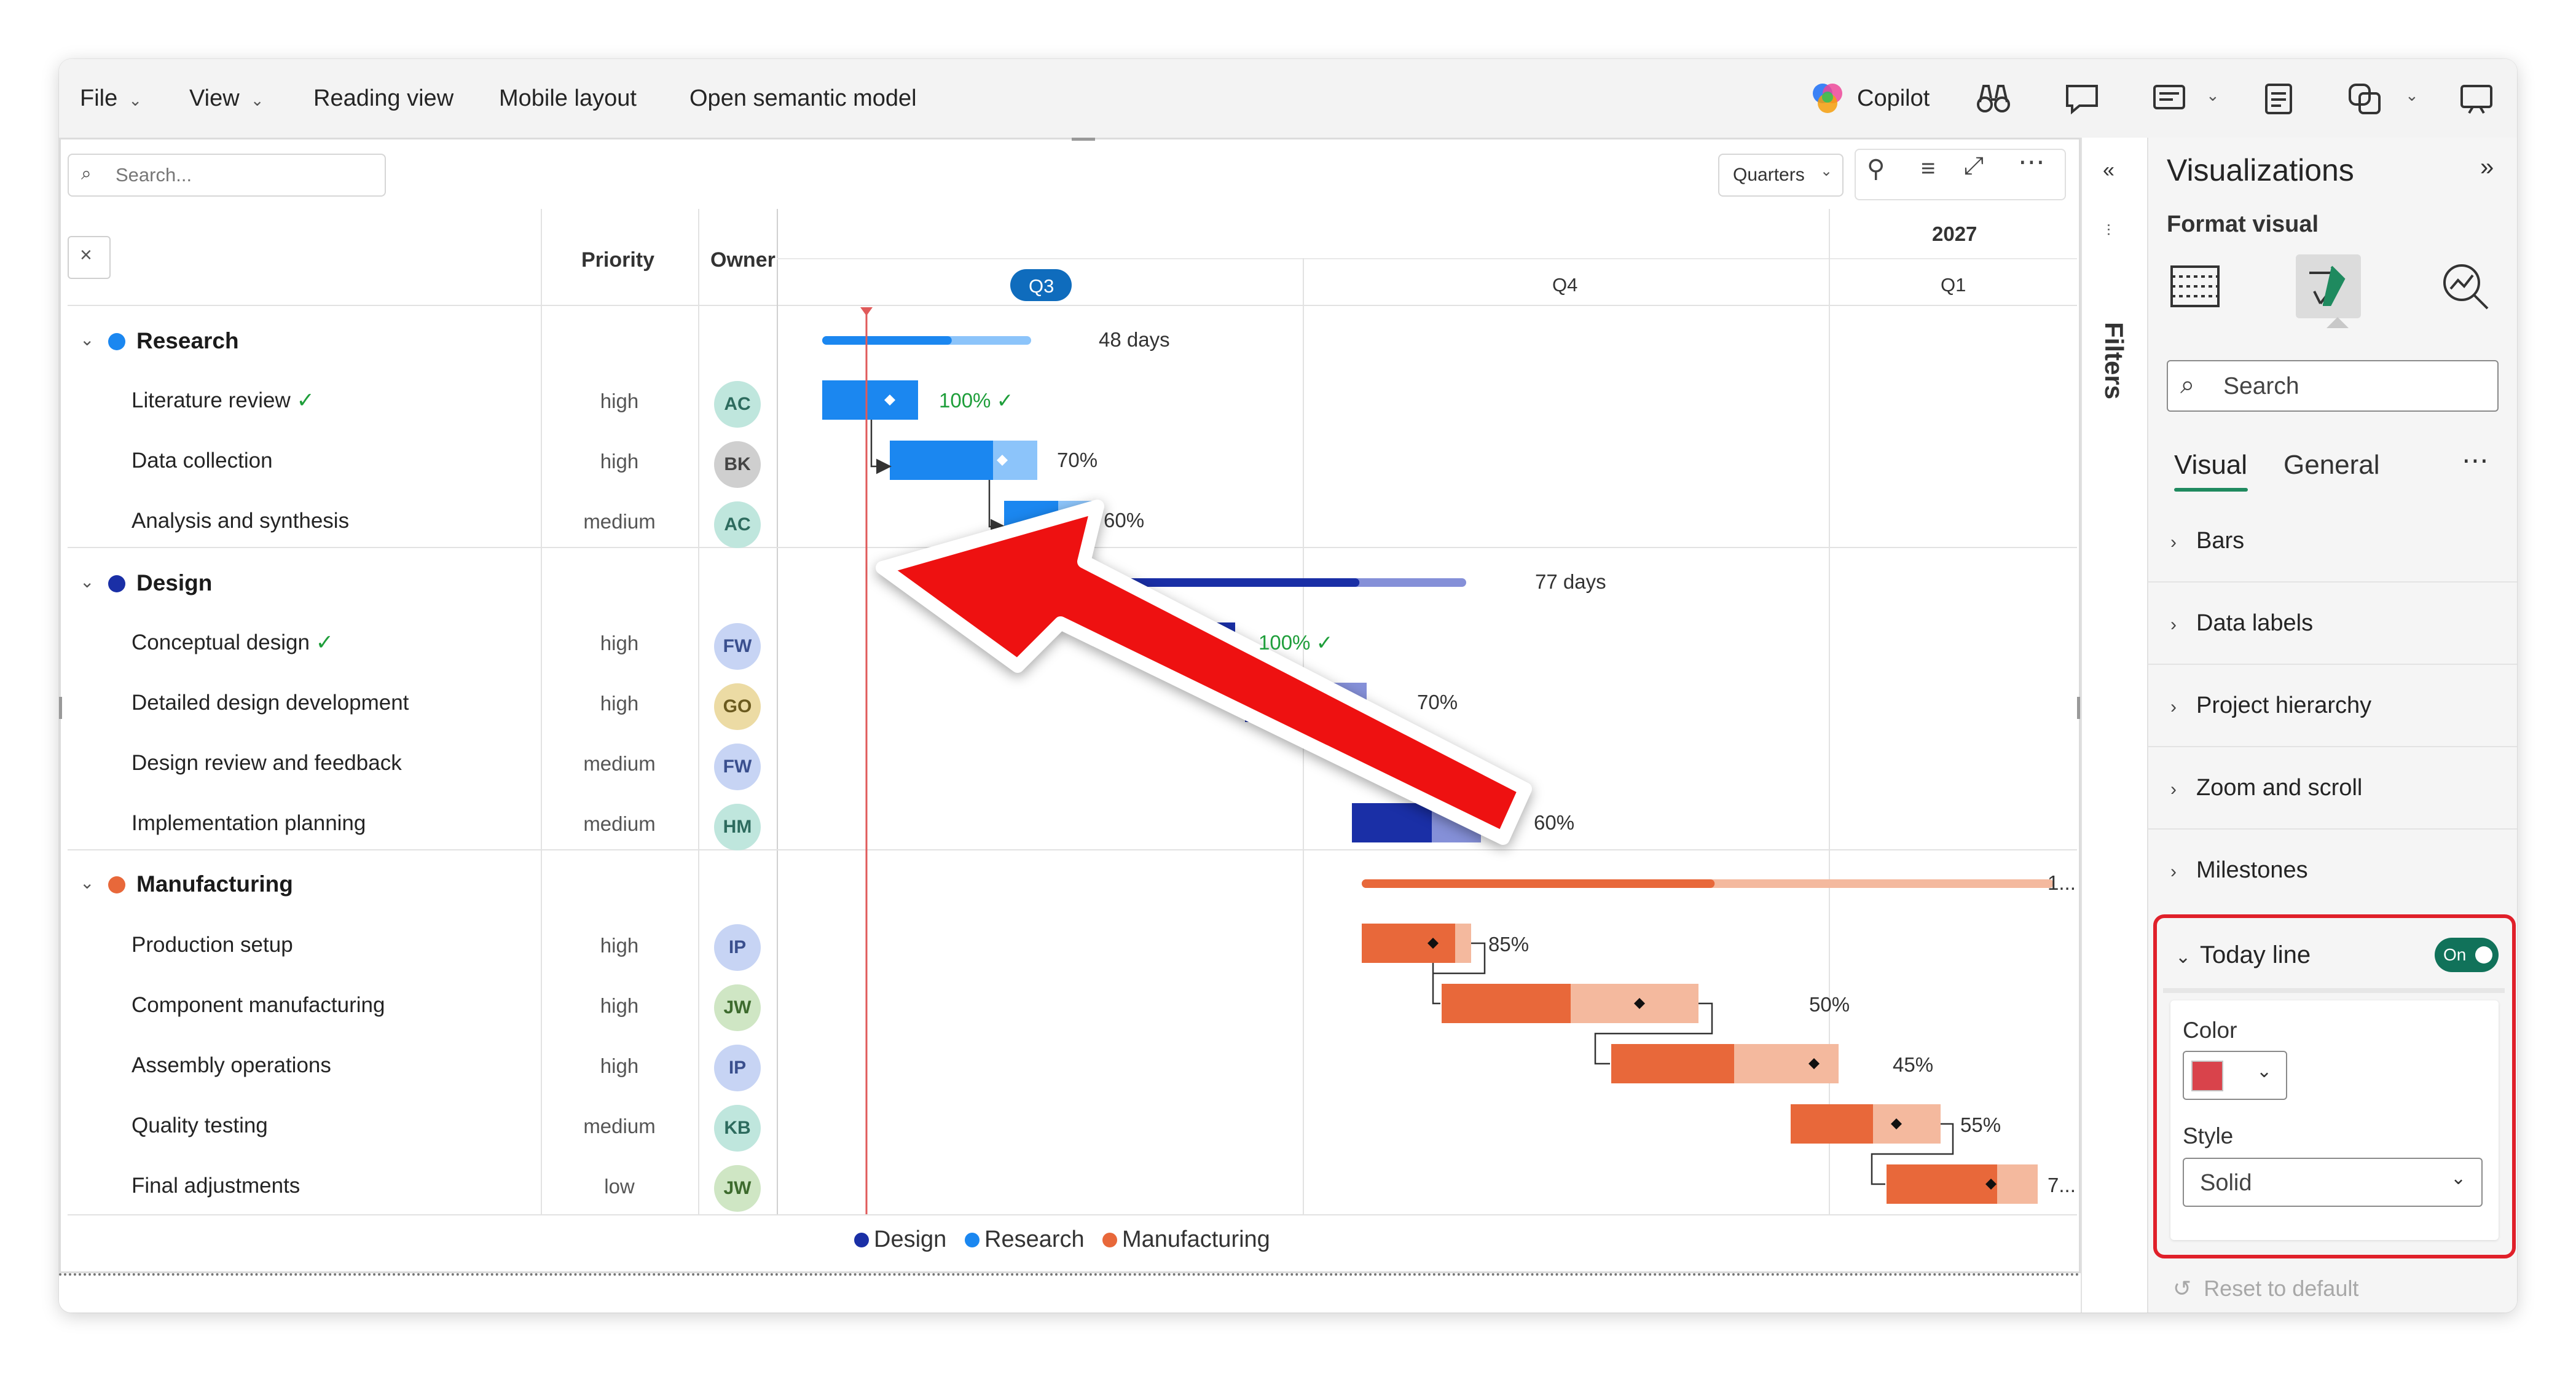  I want to click on section-separator, so click(2334, 991).